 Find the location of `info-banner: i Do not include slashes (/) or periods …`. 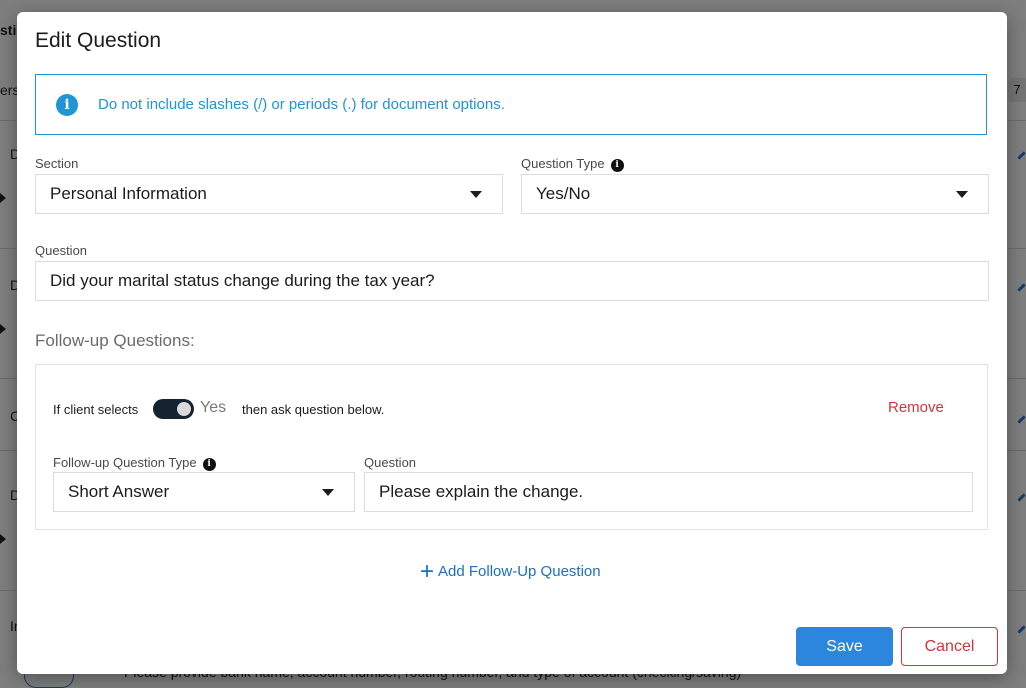

info-banner: i Do not include slashes (/) or periods … is located at coordinates (511, 104).